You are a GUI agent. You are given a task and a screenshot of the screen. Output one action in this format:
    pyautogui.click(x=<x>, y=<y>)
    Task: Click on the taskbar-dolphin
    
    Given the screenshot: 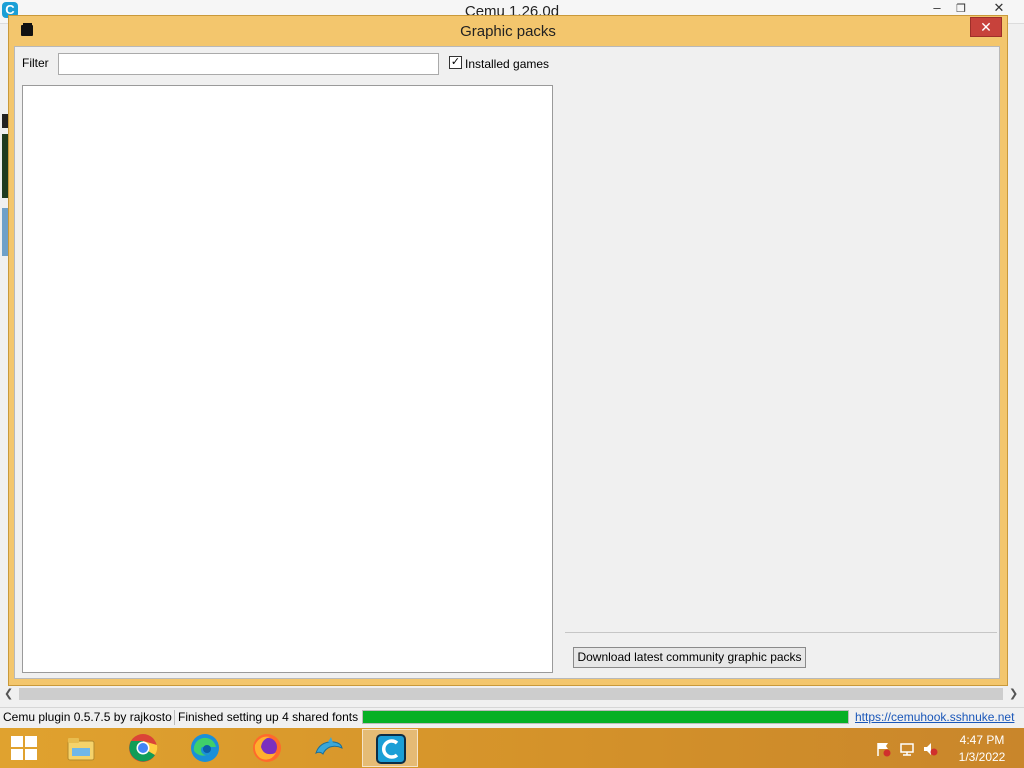 What is the action you would take?
    pyautogui.click(x=329, y=748)
    